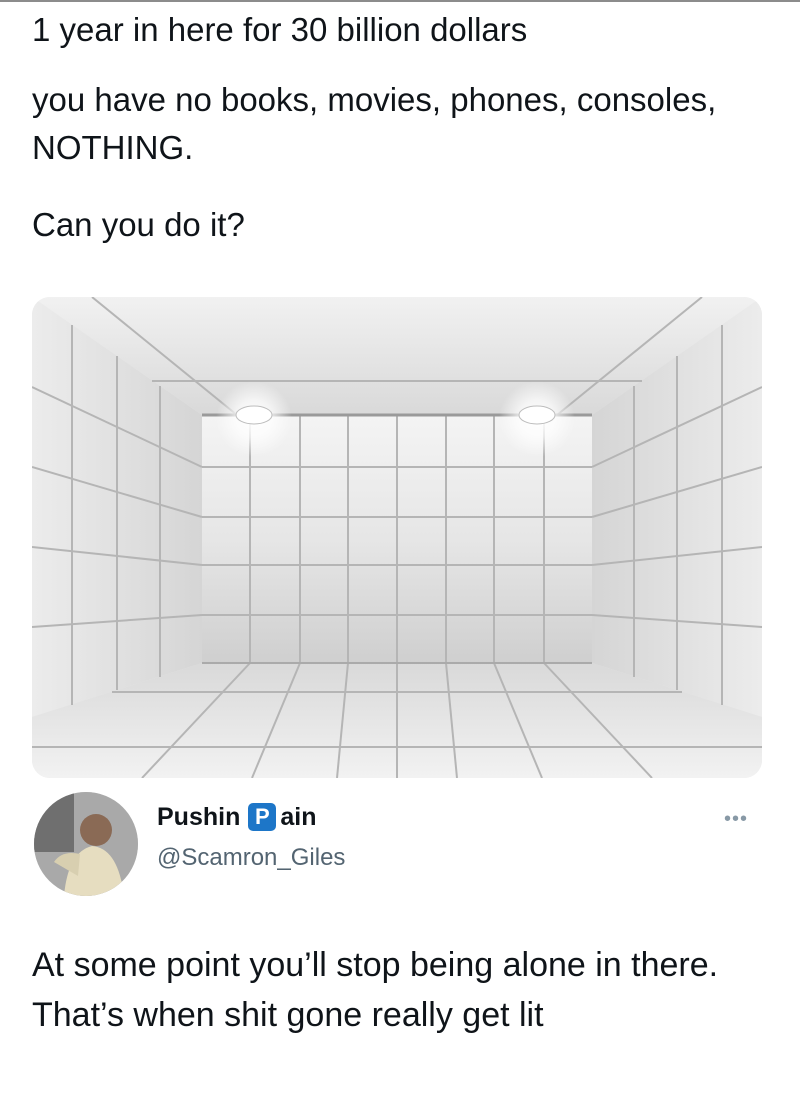 Image resolution: width=800 pixels, height=1102 pixels. I want to click on top-divider, so click(400, 1).